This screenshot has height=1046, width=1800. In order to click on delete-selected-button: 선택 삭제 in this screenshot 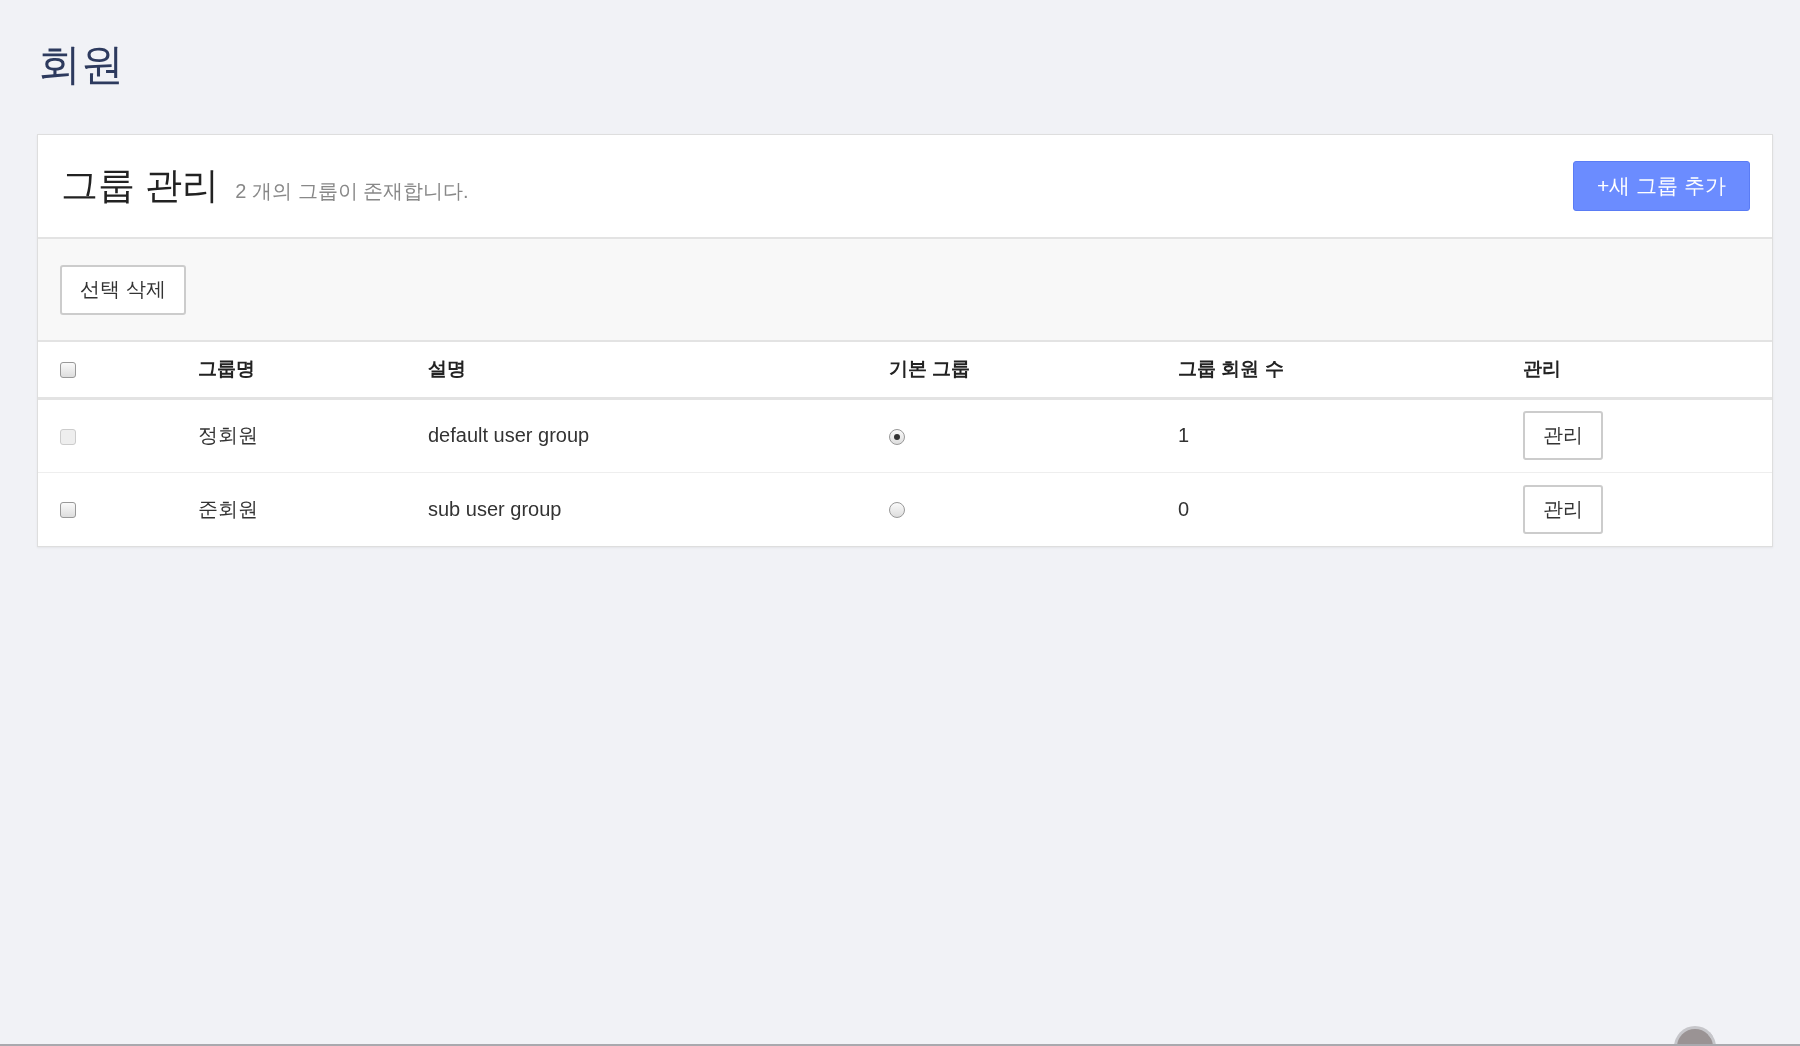, I will do `click(123, 289)`.